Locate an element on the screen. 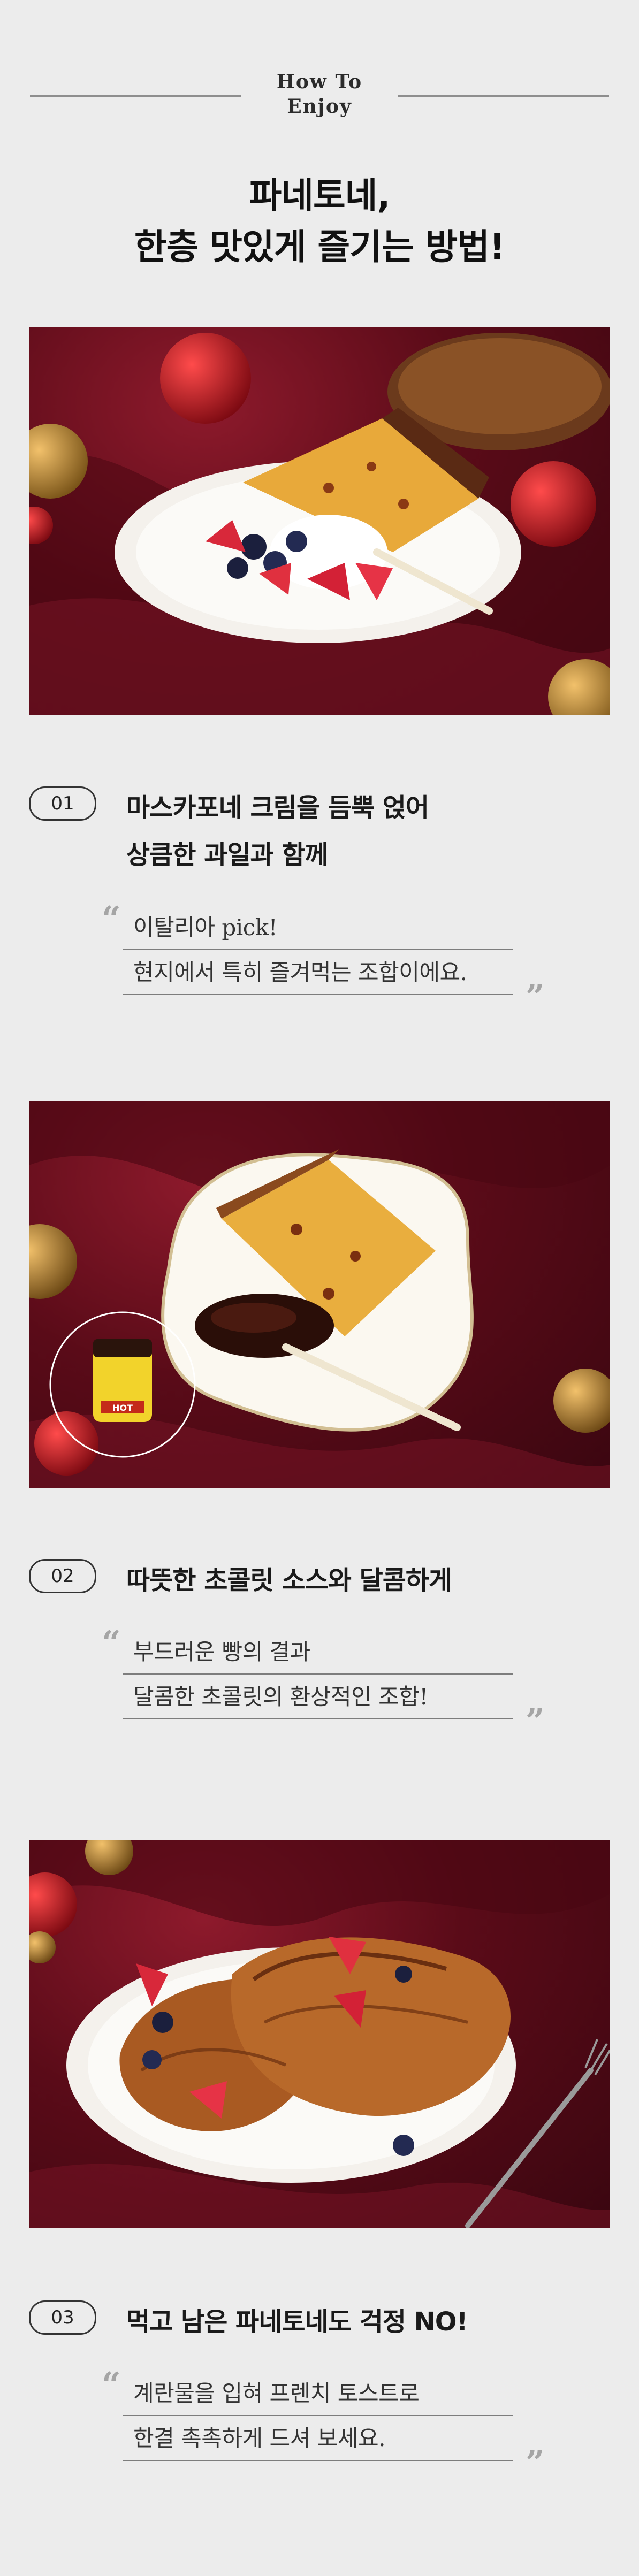 The height and width of the screenshot is (2576, 639). quote-line-2: 달콤한 초콜릿의 환상적인 조합! is located at coordinates (318, 1697).